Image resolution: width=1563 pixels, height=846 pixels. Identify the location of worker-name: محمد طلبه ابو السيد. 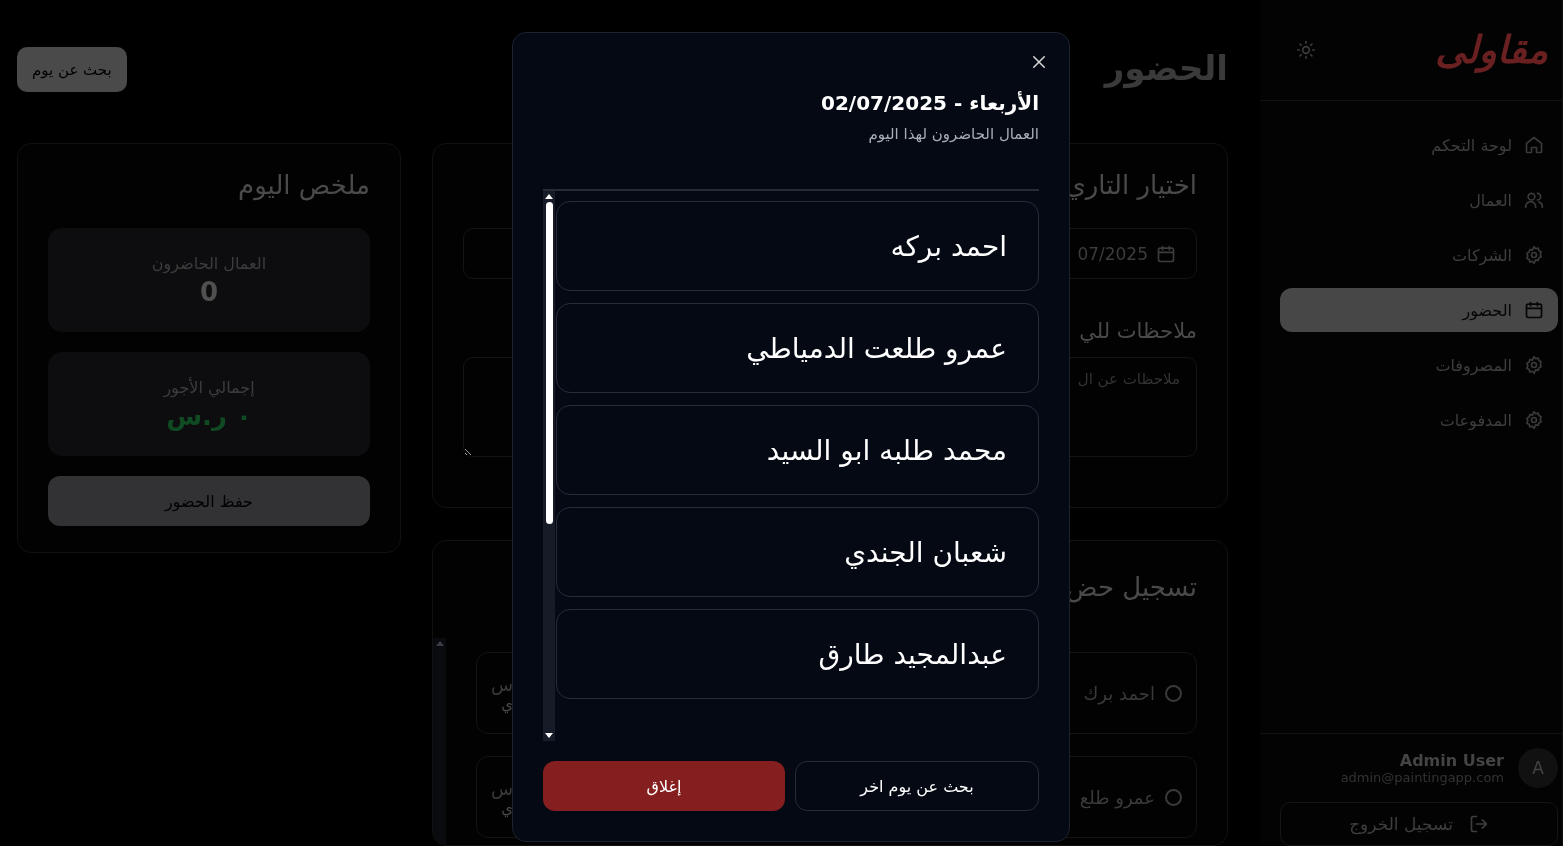
(886, 450).